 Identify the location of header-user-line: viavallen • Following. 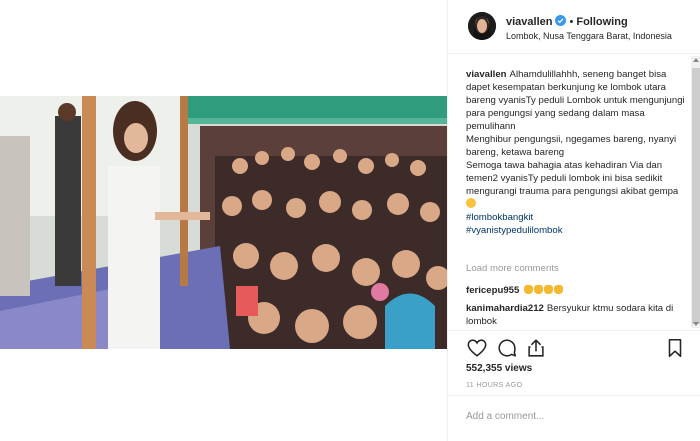
(567, 21).